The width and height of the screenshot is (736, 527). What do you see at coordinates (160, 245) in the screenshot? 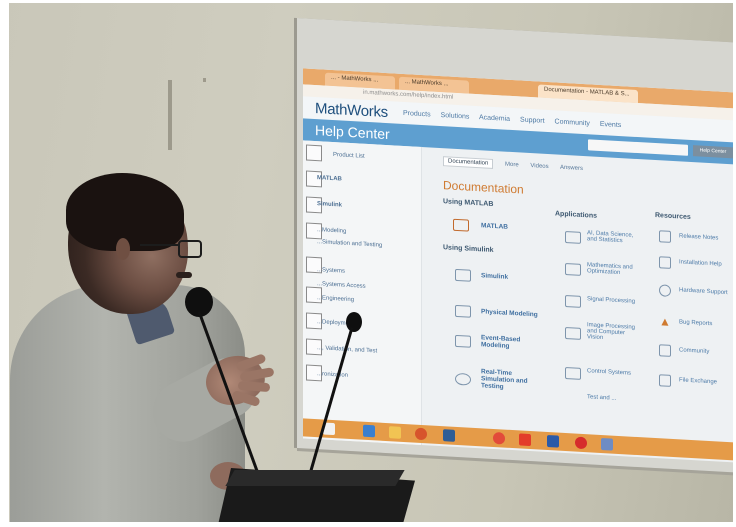
I see `glasses-arm` at bounding box center [160, 245].